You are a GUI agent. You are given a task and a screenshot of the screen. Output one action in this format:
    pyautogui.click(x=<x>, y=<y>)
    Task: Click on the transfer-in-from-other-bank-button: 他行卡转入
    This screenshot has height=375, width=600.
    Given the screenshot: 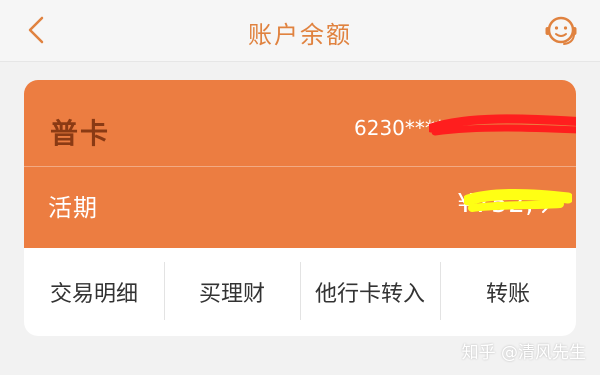 What is the action you would take?
    pyautogui.click(x=370, y=291)
    